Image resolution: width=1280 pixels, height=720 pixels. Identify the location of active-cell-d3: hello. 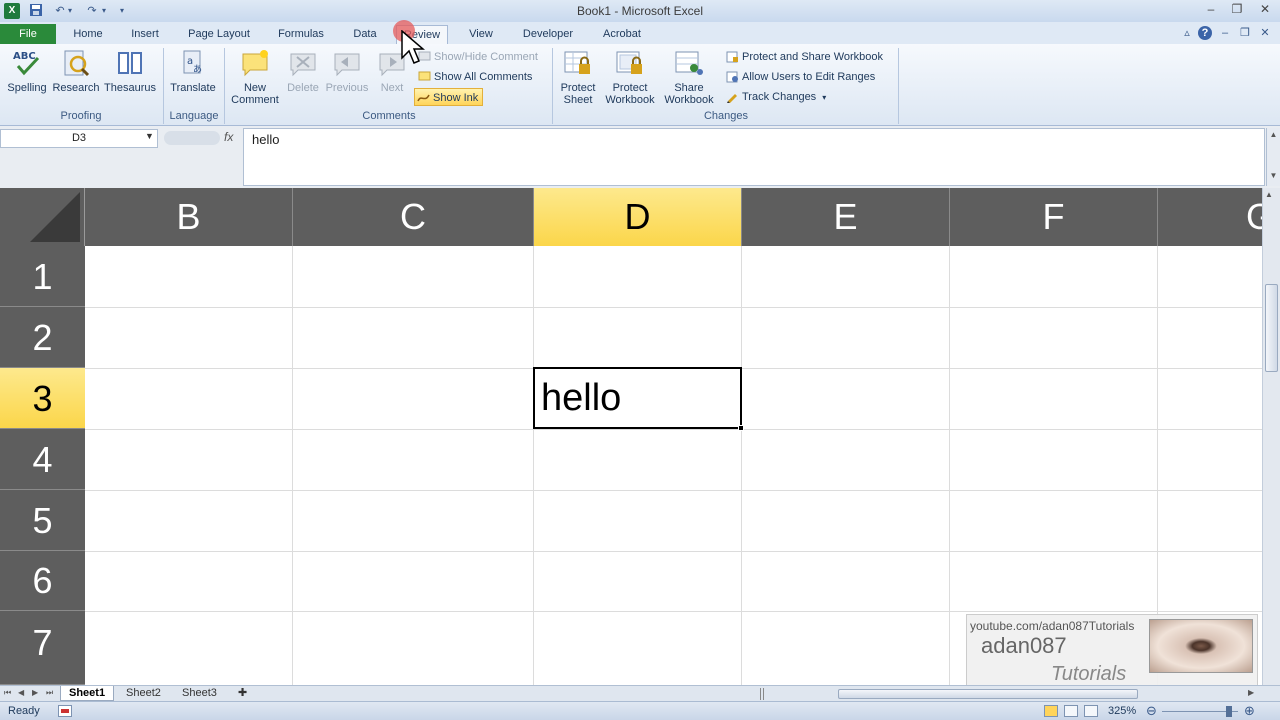
(637, 398).